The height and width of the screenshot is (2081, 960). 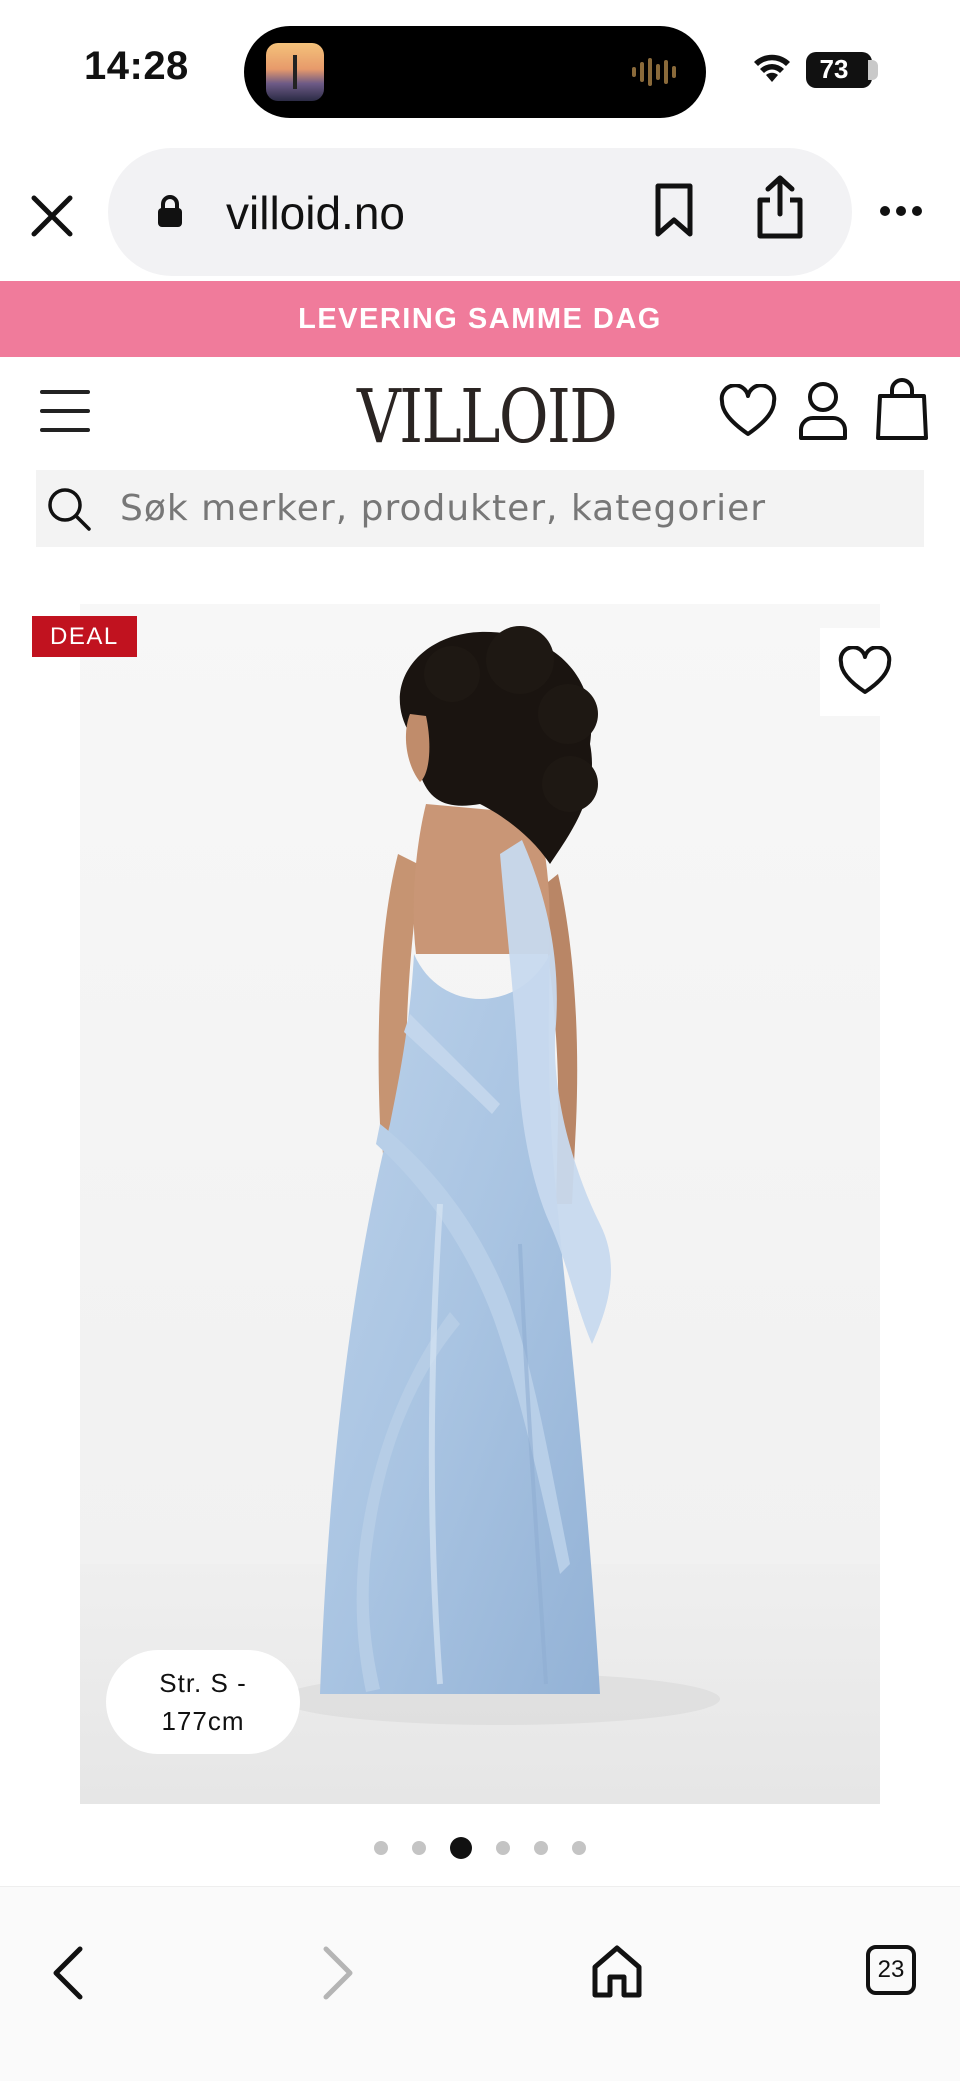 I want to click on add-to-wishlist-button, so click(x=865, y=672).